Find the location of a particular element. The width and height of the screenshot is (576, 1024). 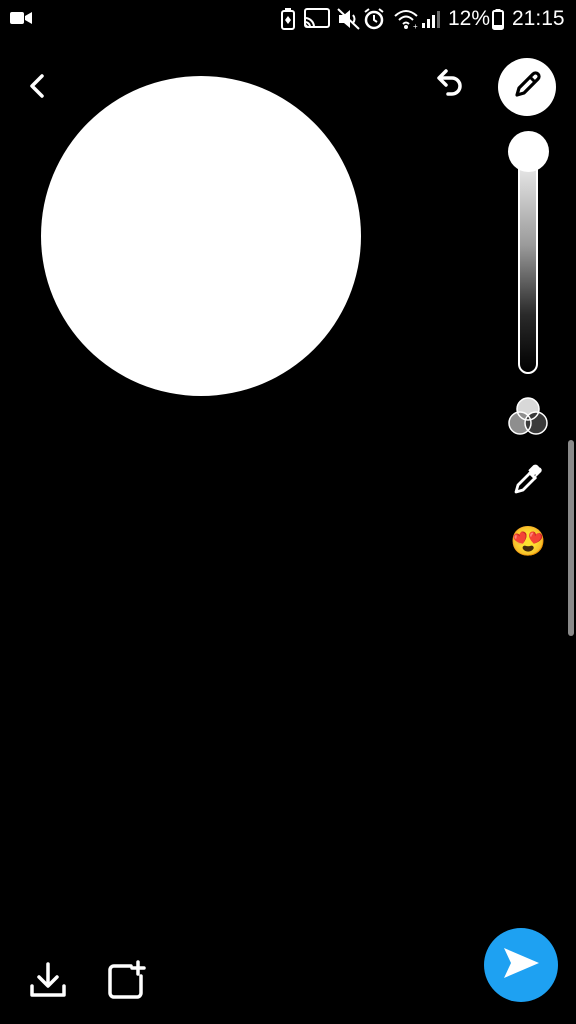

mute-icon is located at coordinates (349, 21).